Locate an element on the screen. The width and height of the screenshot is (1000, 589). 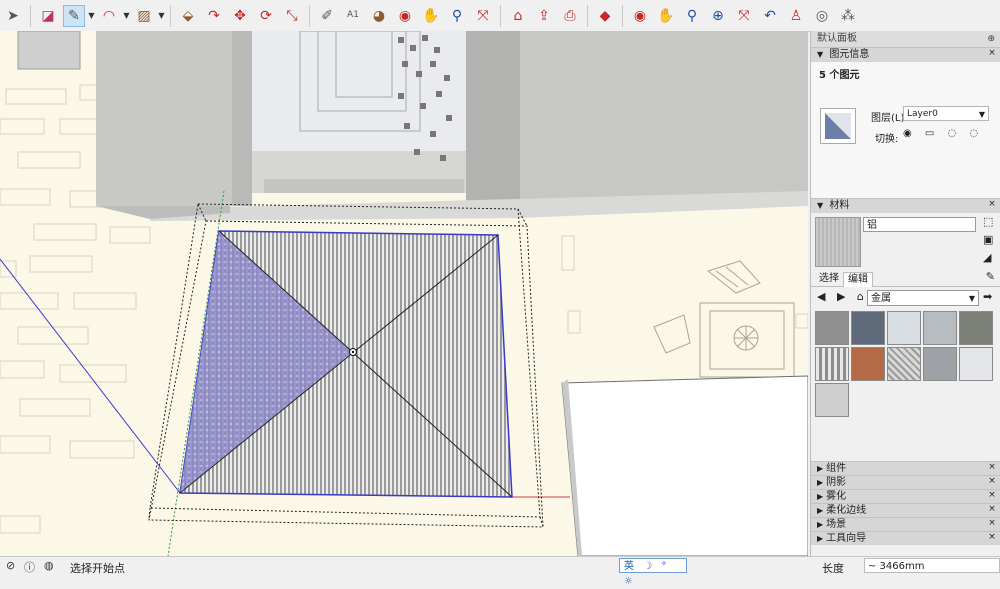
paint-bucket-tool-button: ◕ is located at coordinates (379, 16).